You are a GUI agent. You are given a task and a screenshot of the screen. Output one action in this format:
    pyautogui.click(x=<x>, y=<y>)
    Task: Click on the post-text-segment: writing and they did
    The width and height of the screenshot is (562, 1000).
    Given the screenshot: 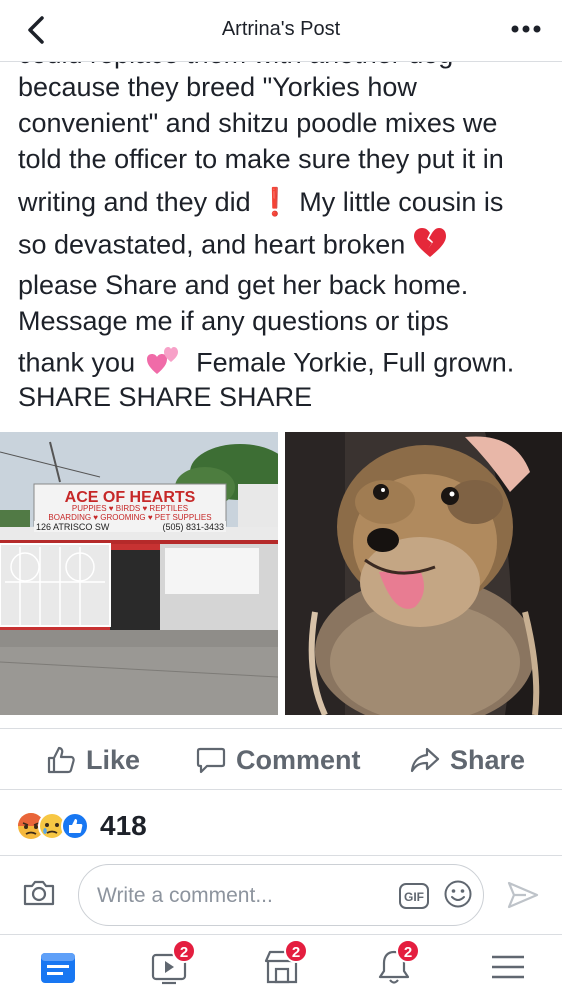 What is the action you would take?
    pyautogui.click(x=134, y=202)
    